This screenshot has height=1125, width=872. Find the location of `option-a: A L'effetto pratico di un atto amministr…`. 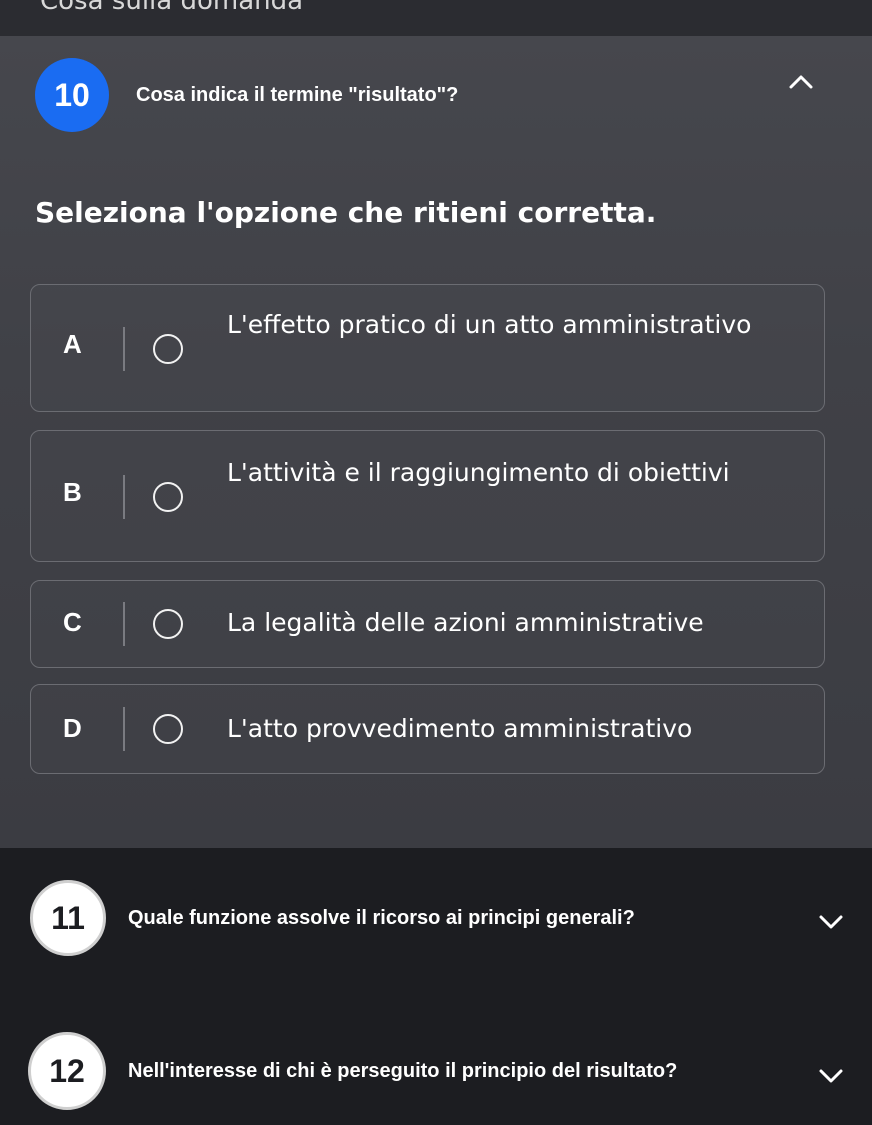

option-a: A L'effetto pratico di un atto amministr… is located at coordinates (427, 348).